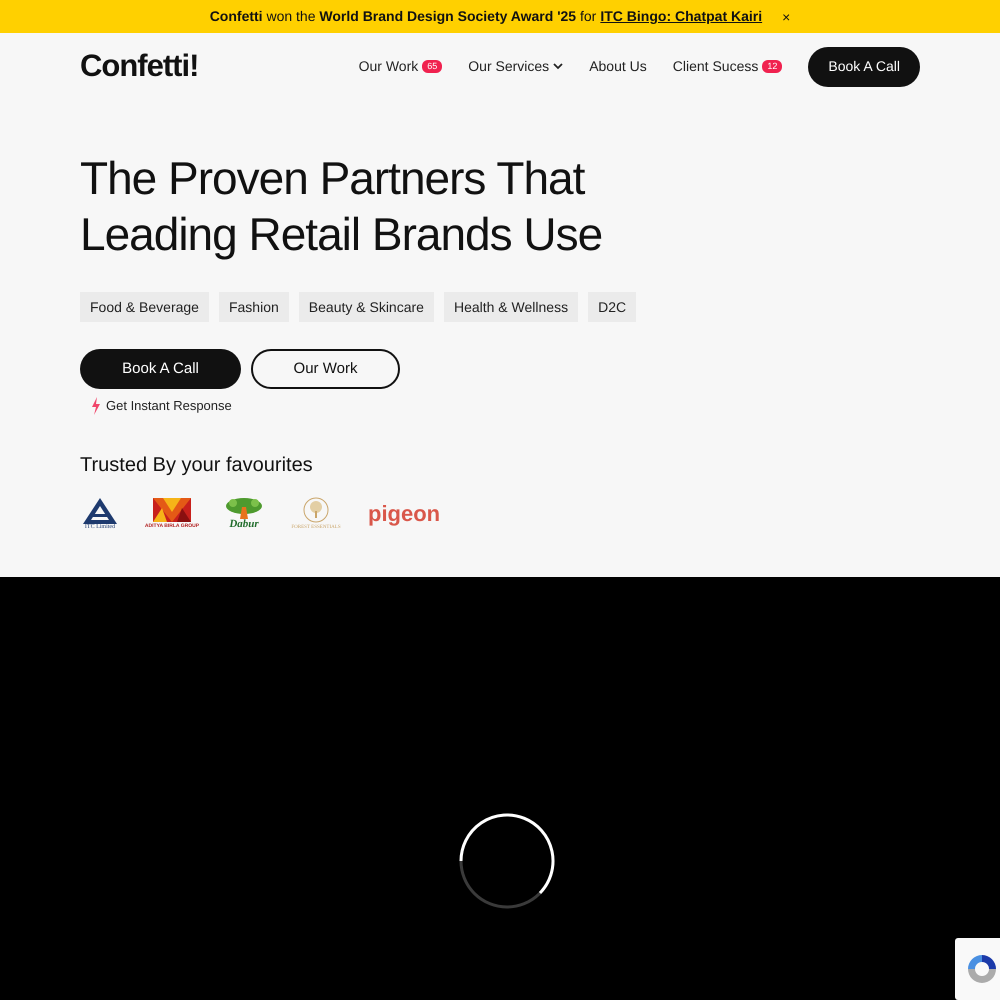 The height and width of the screenshot is (1000, 1000). Describe the element at coordinates (100, 511) in the screenshot. I see `triangle-logo-icon` at that location.